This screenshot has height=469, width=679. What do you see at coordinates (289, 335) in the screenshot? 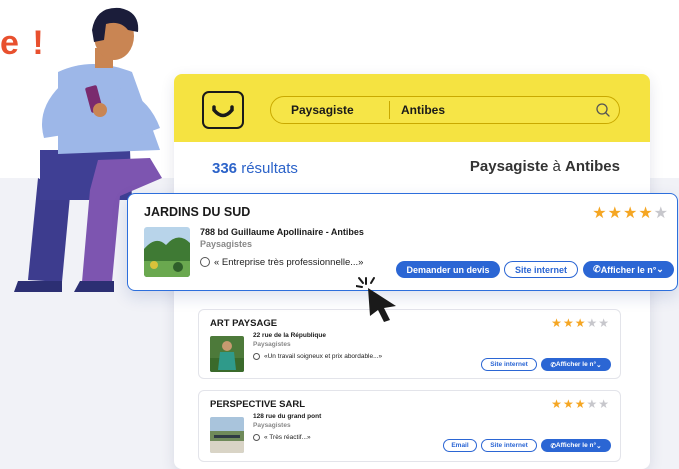
I see `listing-address: 22 rue de la République` at bounding box center [289, 335].